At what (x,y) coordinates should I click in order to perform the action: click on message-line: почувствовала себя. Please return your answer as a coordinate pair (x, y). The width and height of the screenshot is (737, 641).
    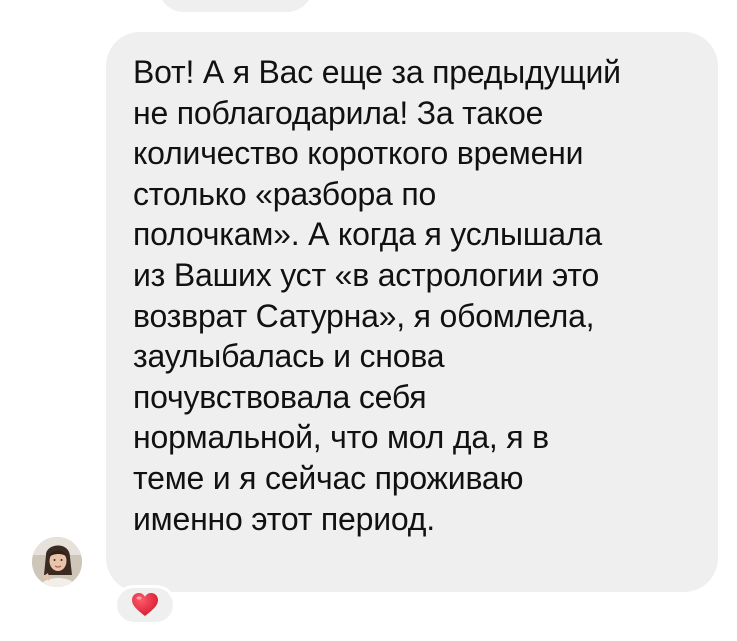
    Looking at the image, I should click on (280, 396).